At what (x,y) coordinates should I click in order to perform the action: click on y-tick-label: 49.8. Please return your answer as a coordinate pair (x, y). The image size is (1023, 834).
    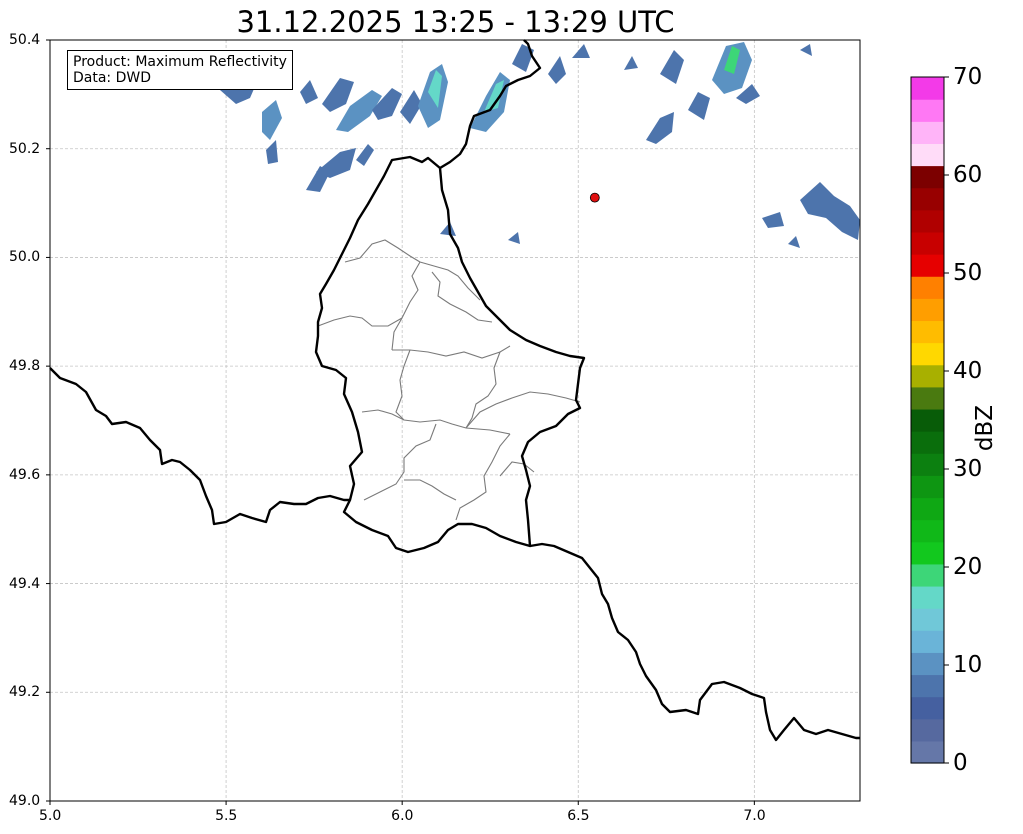
    Looking at the image, I should click on (25, 366).